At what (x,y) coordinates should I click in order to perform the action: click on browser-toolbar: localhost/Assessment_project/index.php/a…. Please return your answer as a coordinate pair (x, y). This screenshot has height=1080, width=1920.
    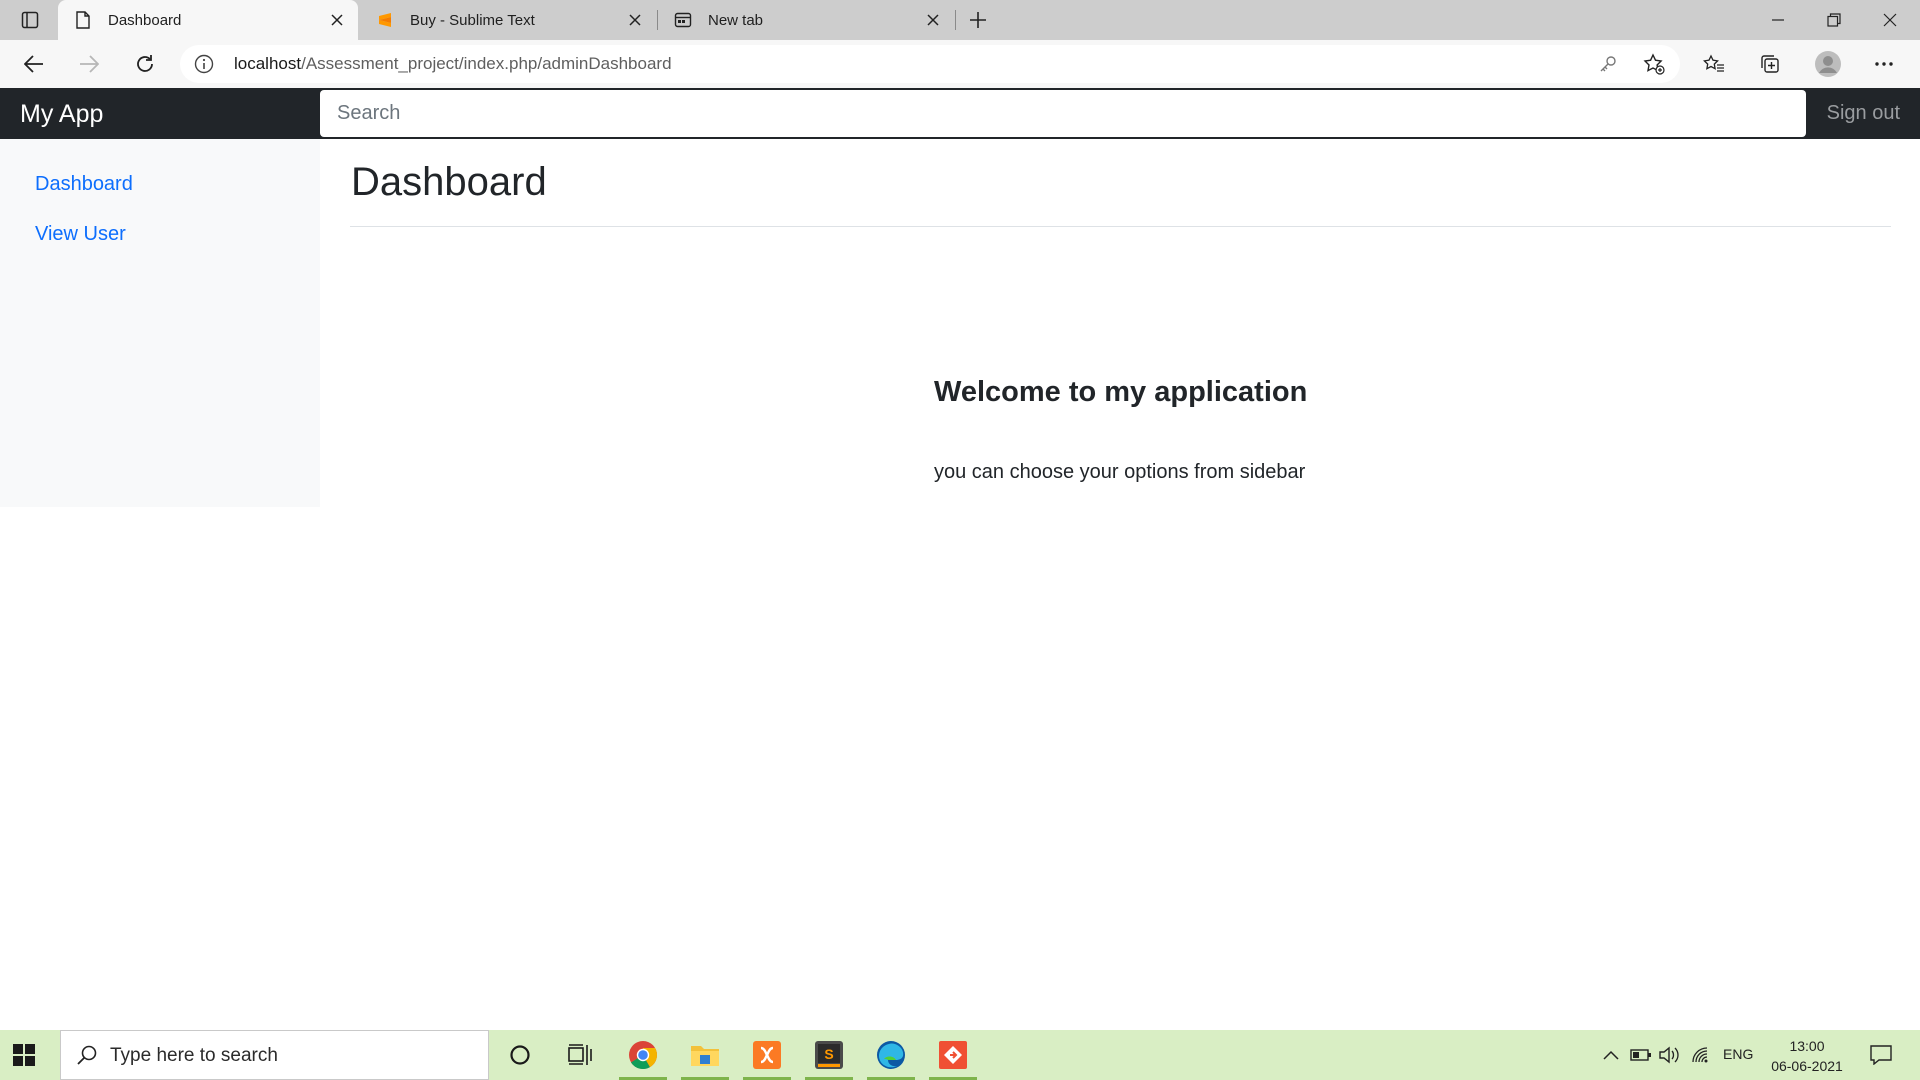
    Looking at the image, I should click on (960, 64).